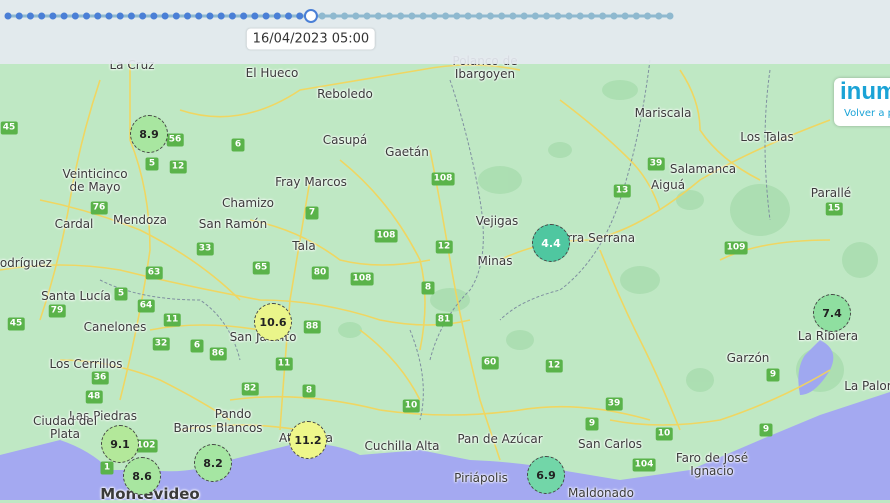  Describe the element at coordinates (867, 386) in the screenshot. I see `place-label: La Paloma` at that location.